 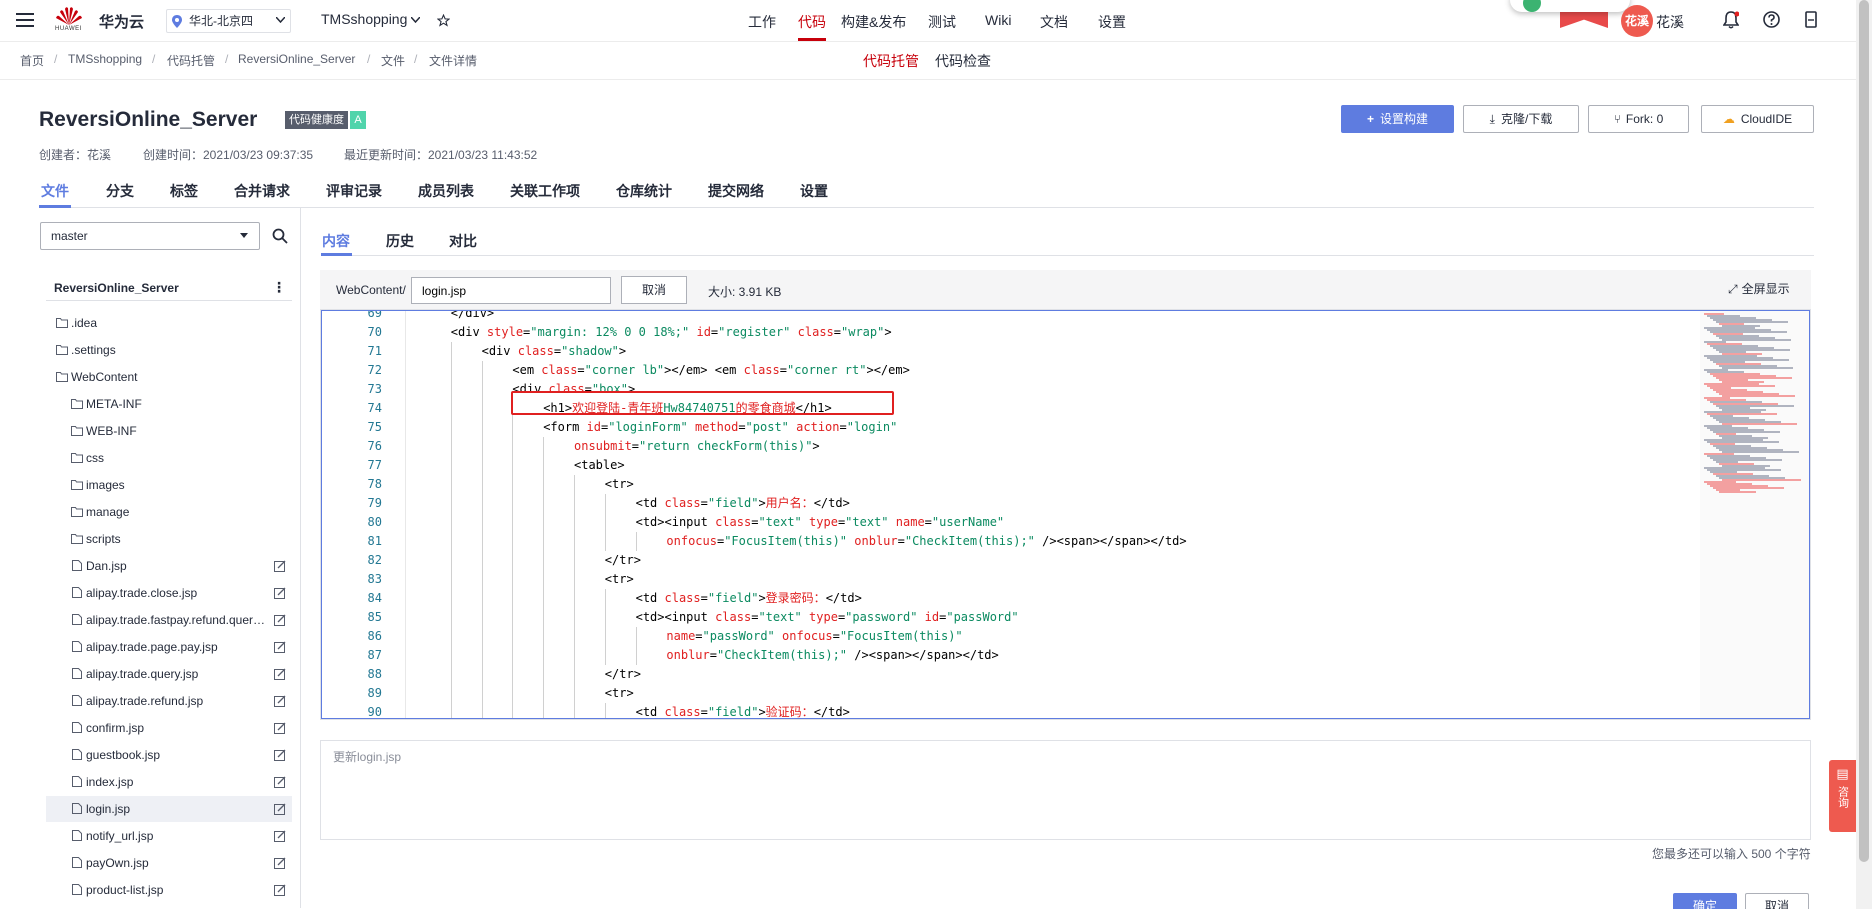 What do you see at coordinates (150, 236) in the screenshot?
I see `branch-selector: master` at bounding box center [150, 236].